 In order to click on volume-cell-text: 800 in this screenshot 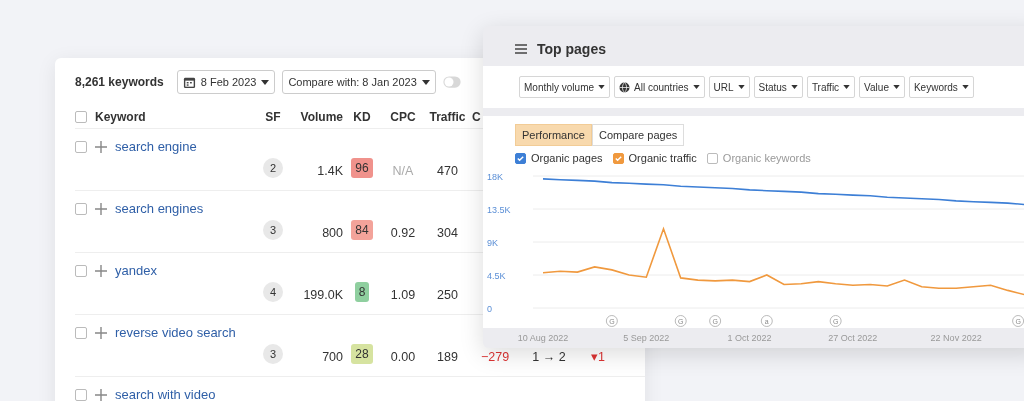, I will do `click(332, 233)`.